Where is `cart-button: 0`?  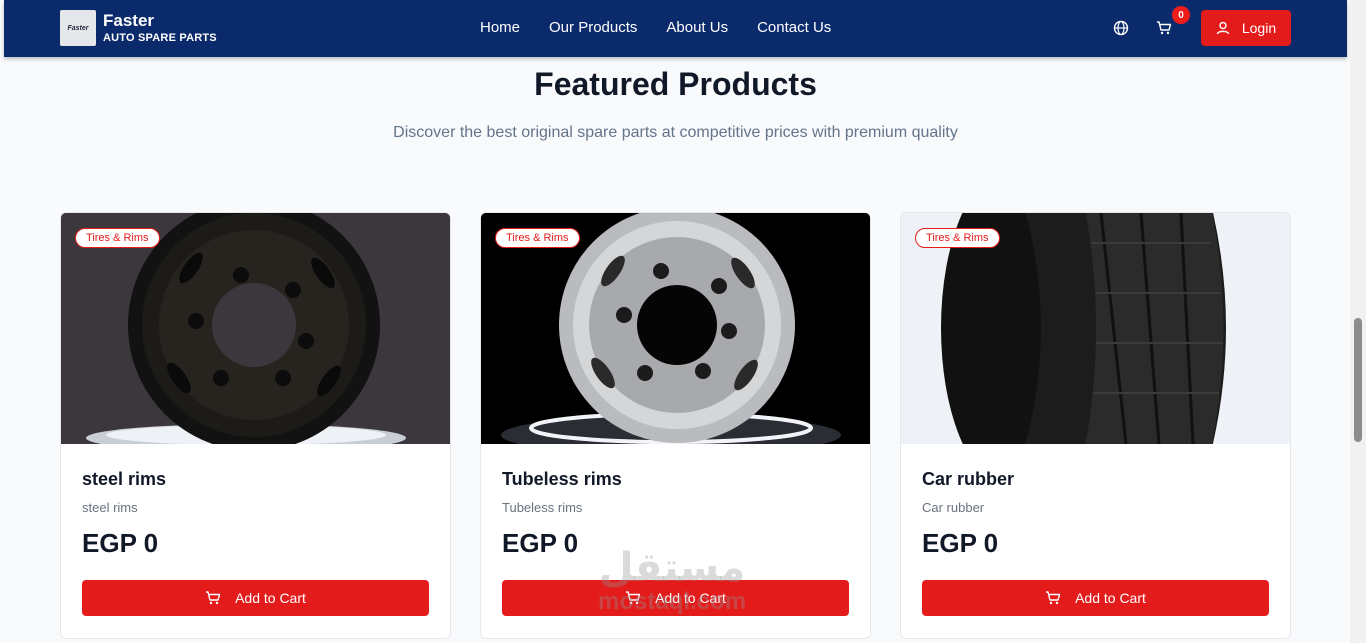 cart-button: 0 is located at coordinates (1173, 22).